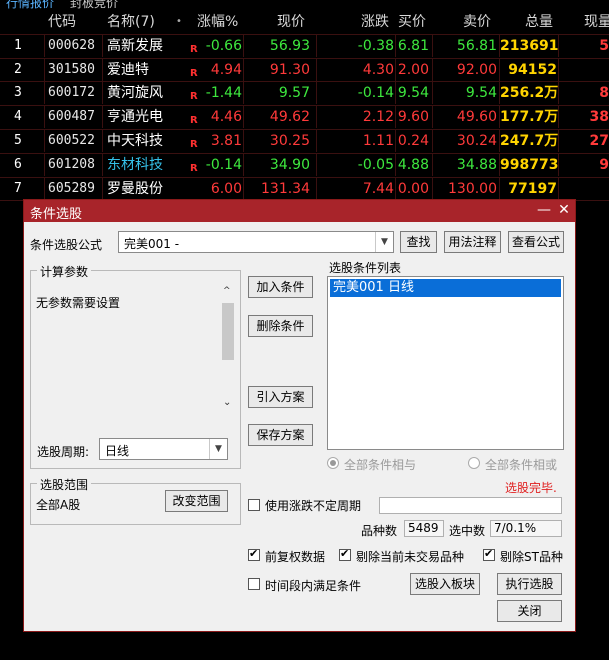  What do you see at coordinates (71, 45) in the screenshot?
I see `cell-code: 000628` at bounding box center [71, 45].